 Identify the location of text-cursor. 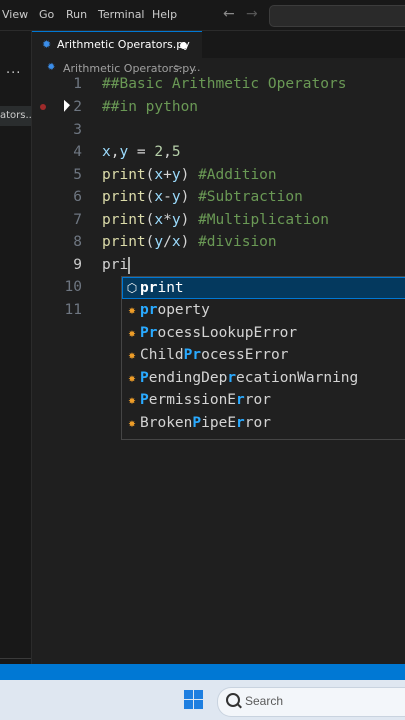
(129, 265).